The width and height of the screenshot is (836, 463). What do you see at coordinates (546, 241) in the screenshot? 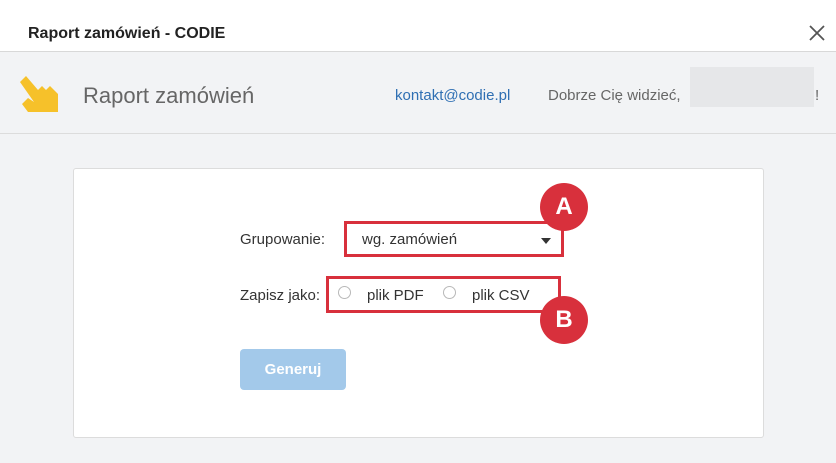
I see `chevron-down-icon` at bounding box center [546, 241].